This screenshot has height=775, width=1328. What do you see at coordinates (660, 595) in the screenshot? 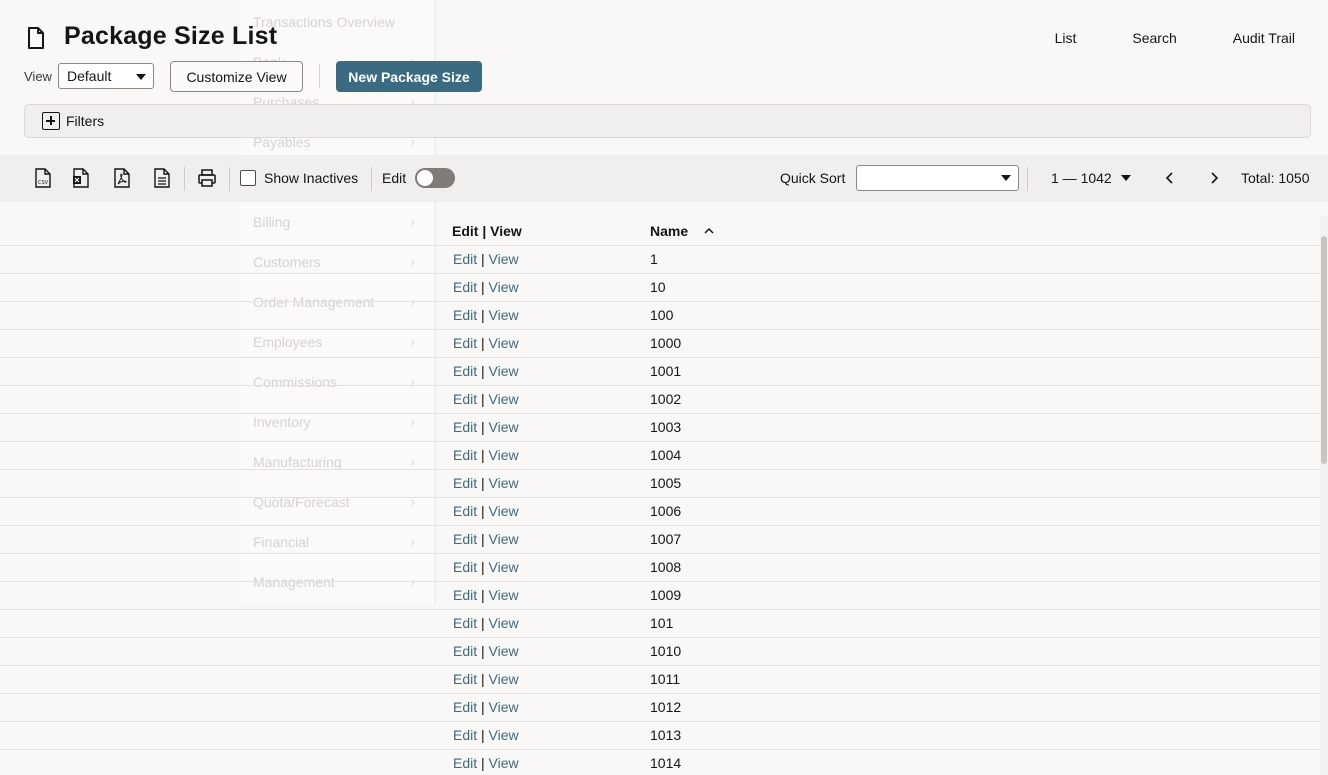
I see `table-row: Edit | View 1009` at bounding box center [660, 595].